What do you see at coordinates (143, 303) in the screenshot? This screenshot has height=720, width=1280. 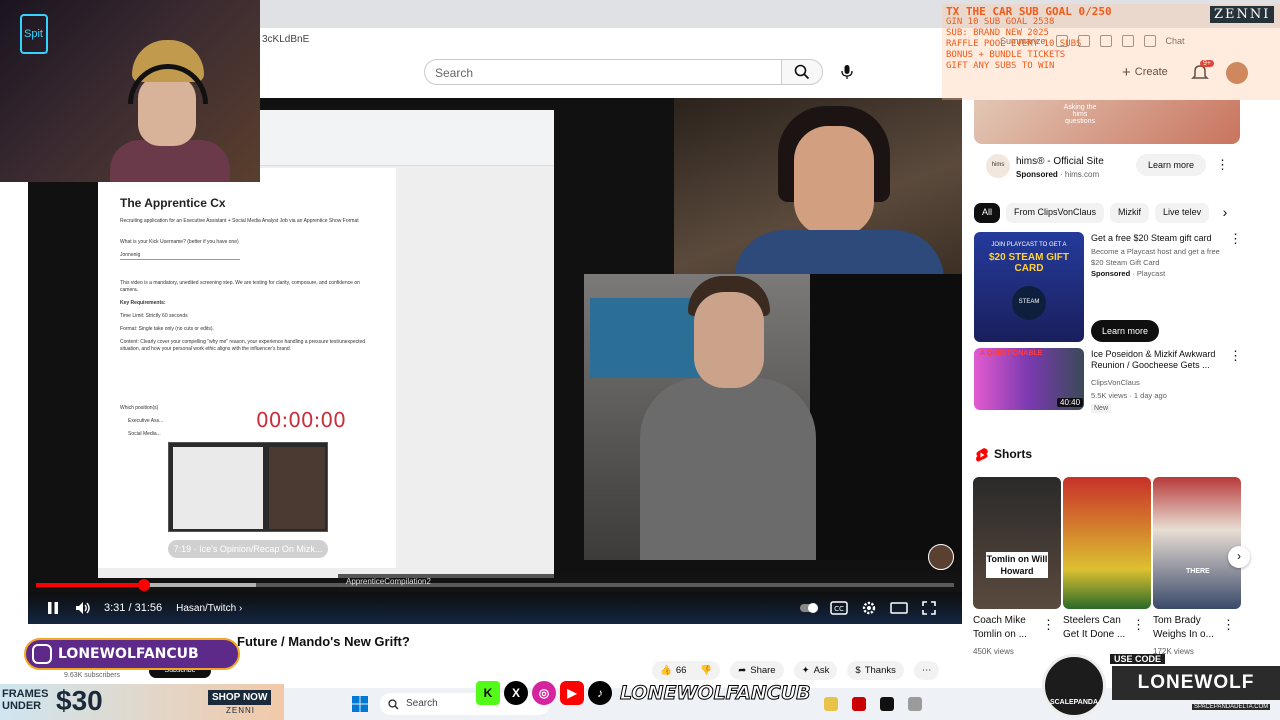 I see `doc-req-title: Key Requirements:` at bounding box center [143, 303].